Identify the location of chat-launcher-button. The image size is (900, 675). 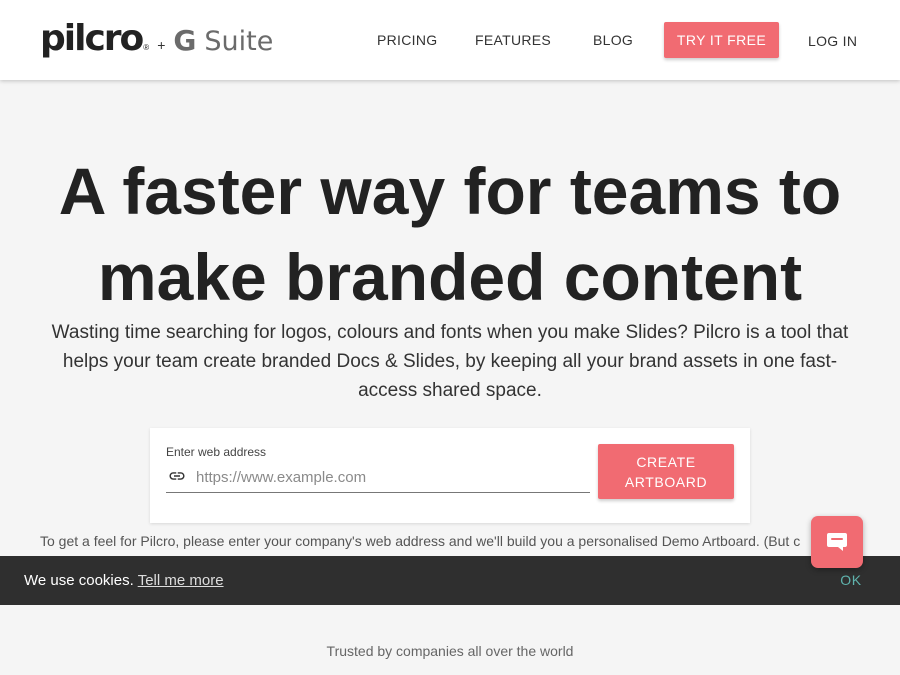
(837, 542).